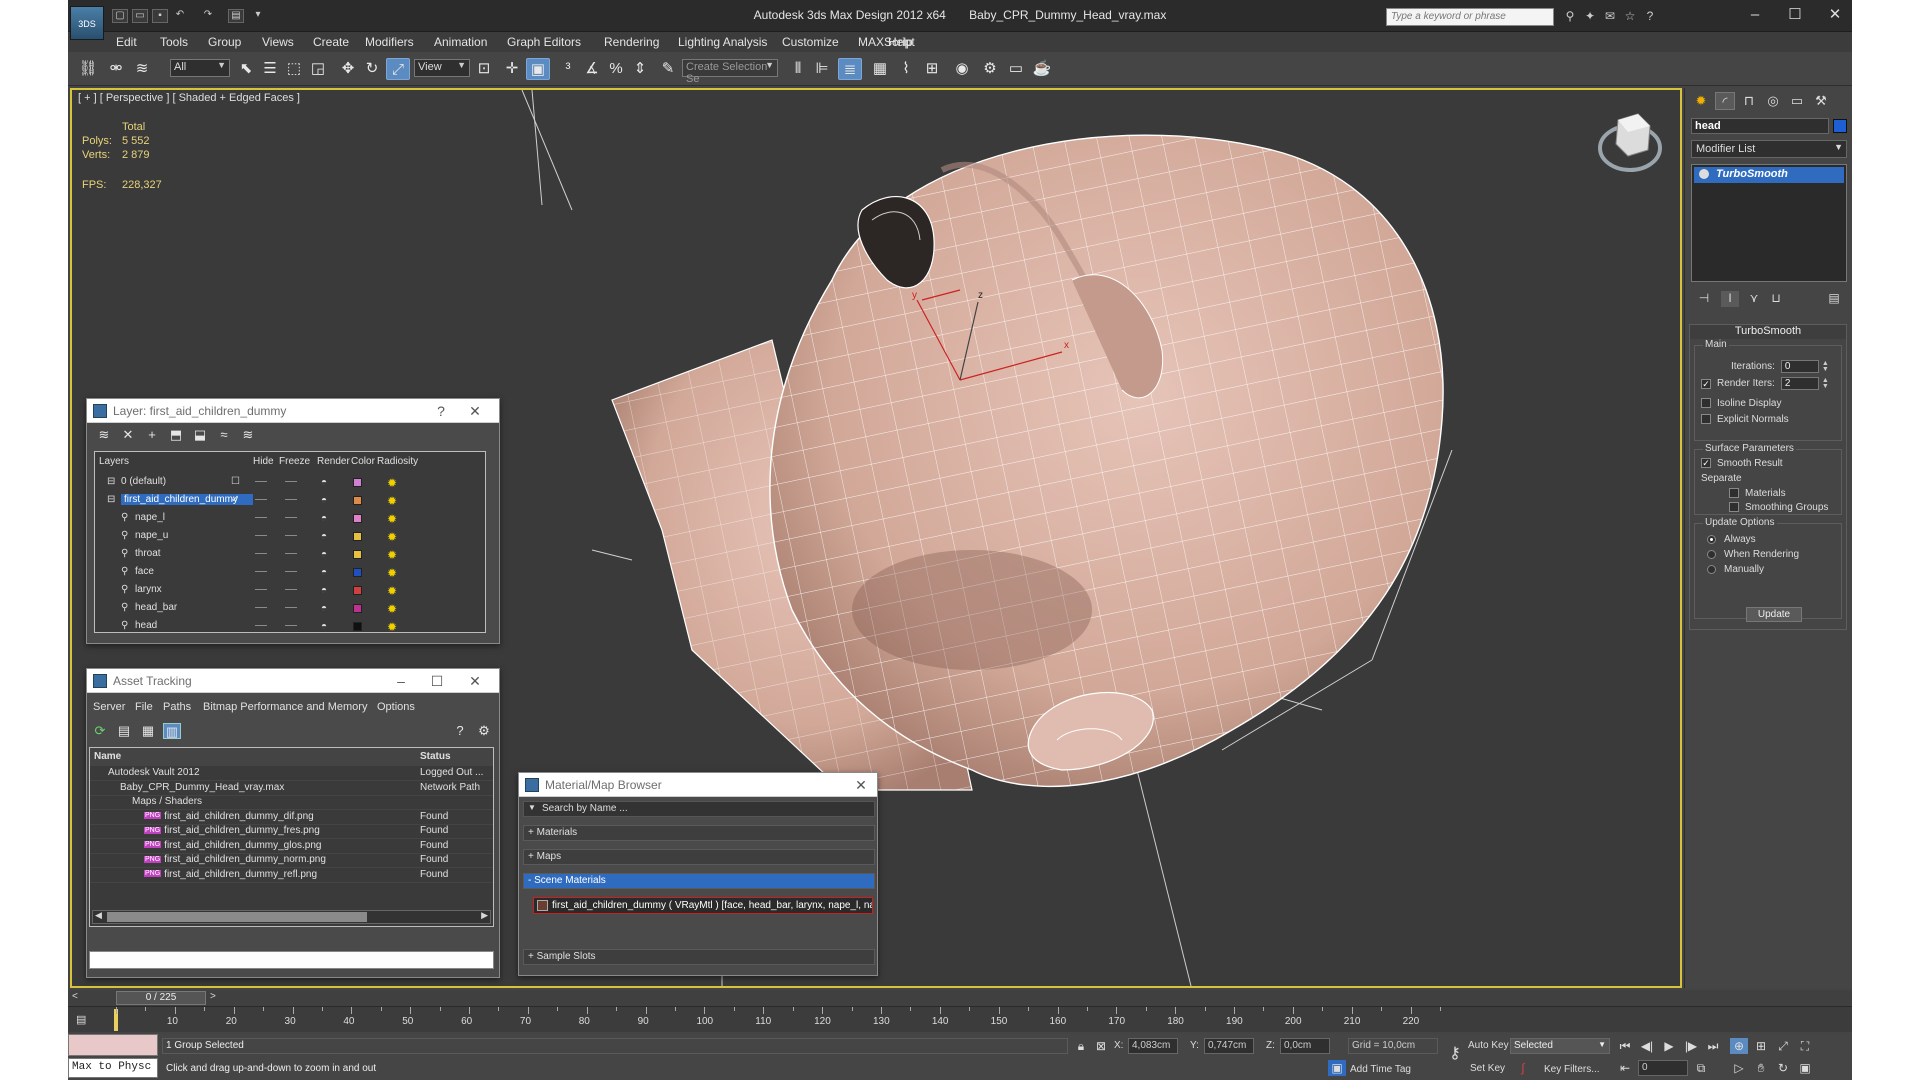 Image resolution: width=1920 pixels, height=1080 pixels. I want to click on next-frame-icon: |▶, so click(1691, 1046).